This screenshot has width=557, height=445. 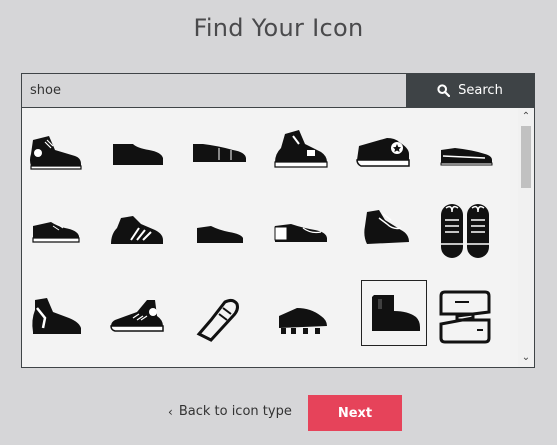 I want to click on back-to-icon-type-link: ‹ Back to icon type, so click(x=230, y=411).